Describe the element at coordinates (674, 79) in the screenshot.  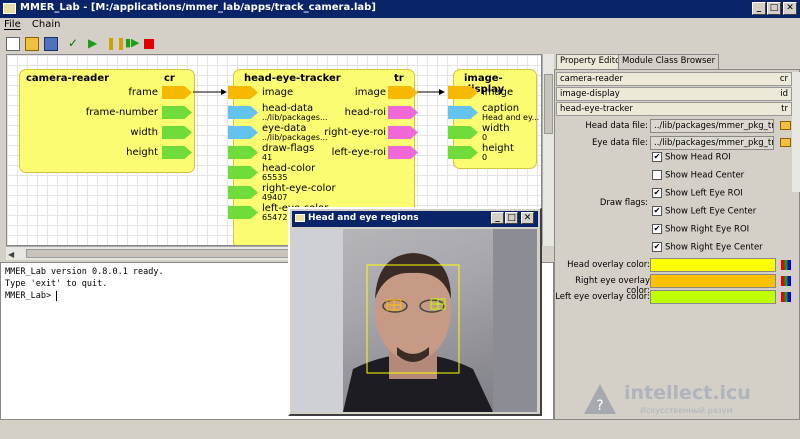
I see `module-row-camera-reader: camera-reader cr` at that location.